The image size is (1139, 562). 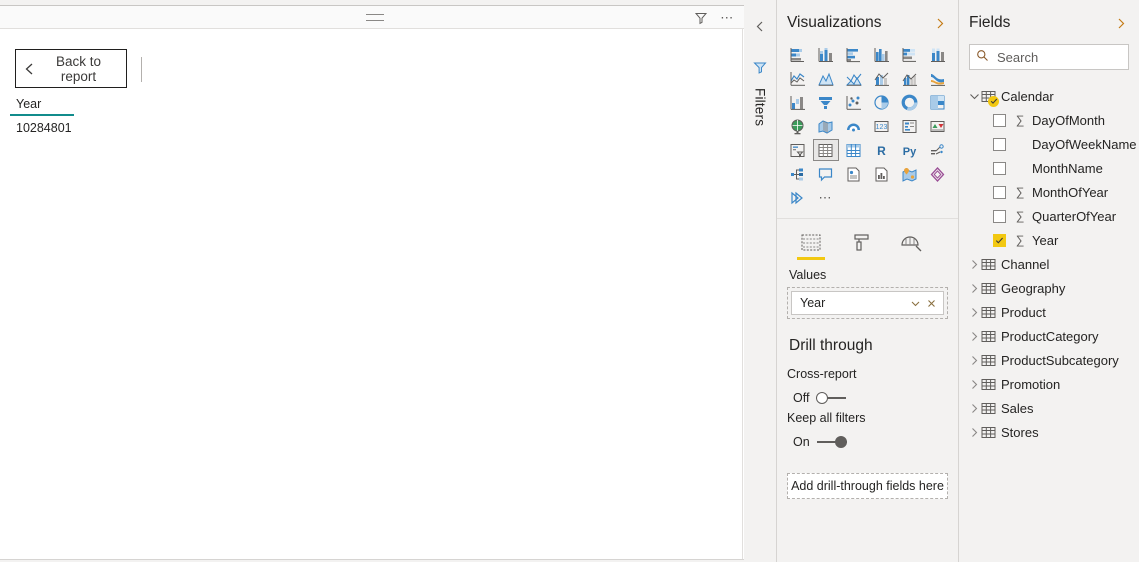 What do you see at coordinates (826, 126) in the screenshot?
I see `filled-map-icon` at bounding box center [826, 126].